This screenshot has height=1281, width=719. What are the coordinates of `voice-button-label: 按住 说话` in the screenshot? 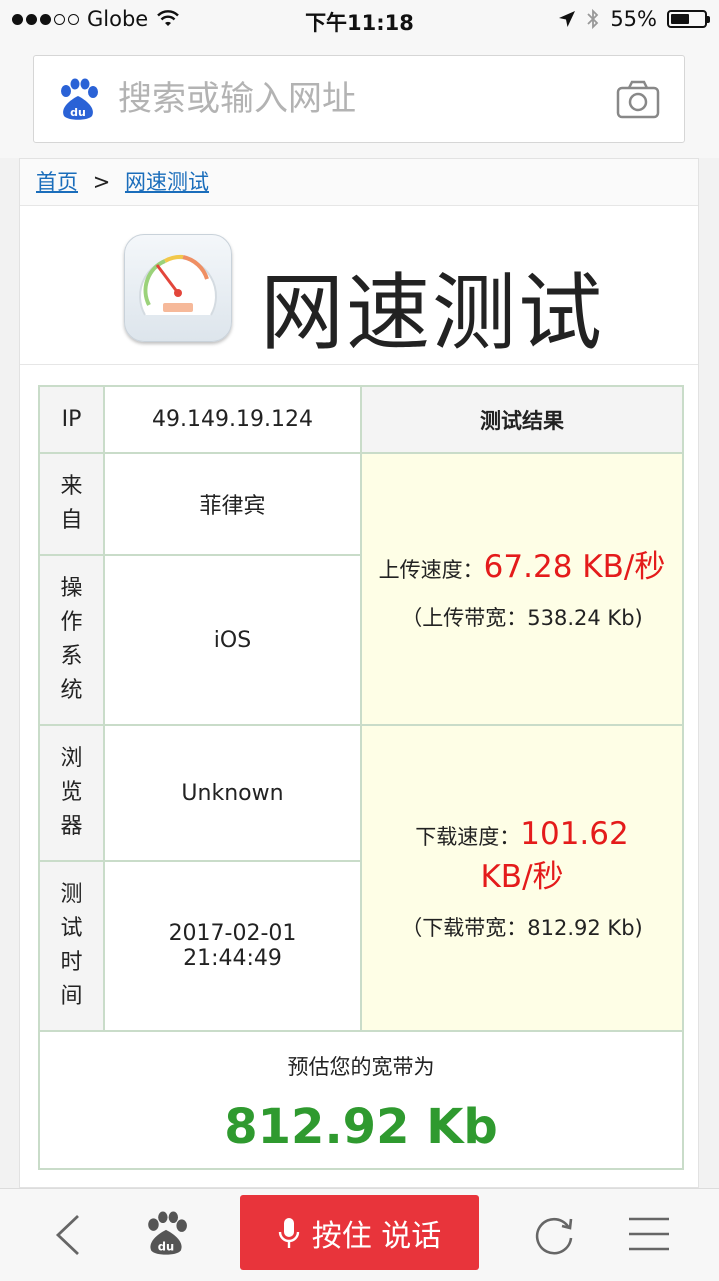 It's located at (376, 1236).